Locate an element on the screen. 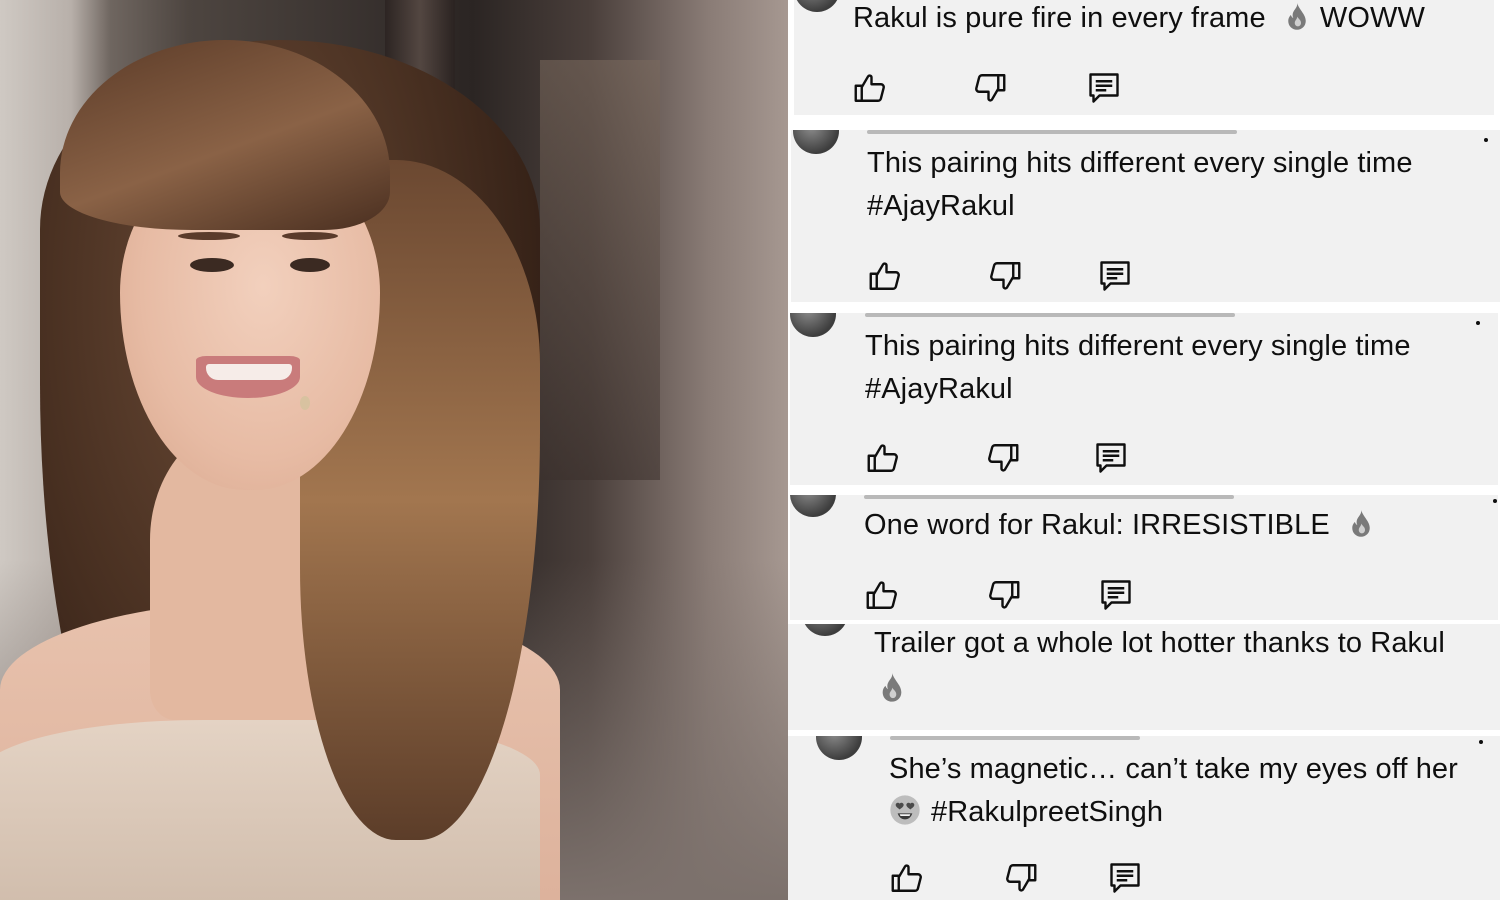 The width and height of the screenshot is (1500, 900). left-eyebrow is located at coordinates (209, 236).